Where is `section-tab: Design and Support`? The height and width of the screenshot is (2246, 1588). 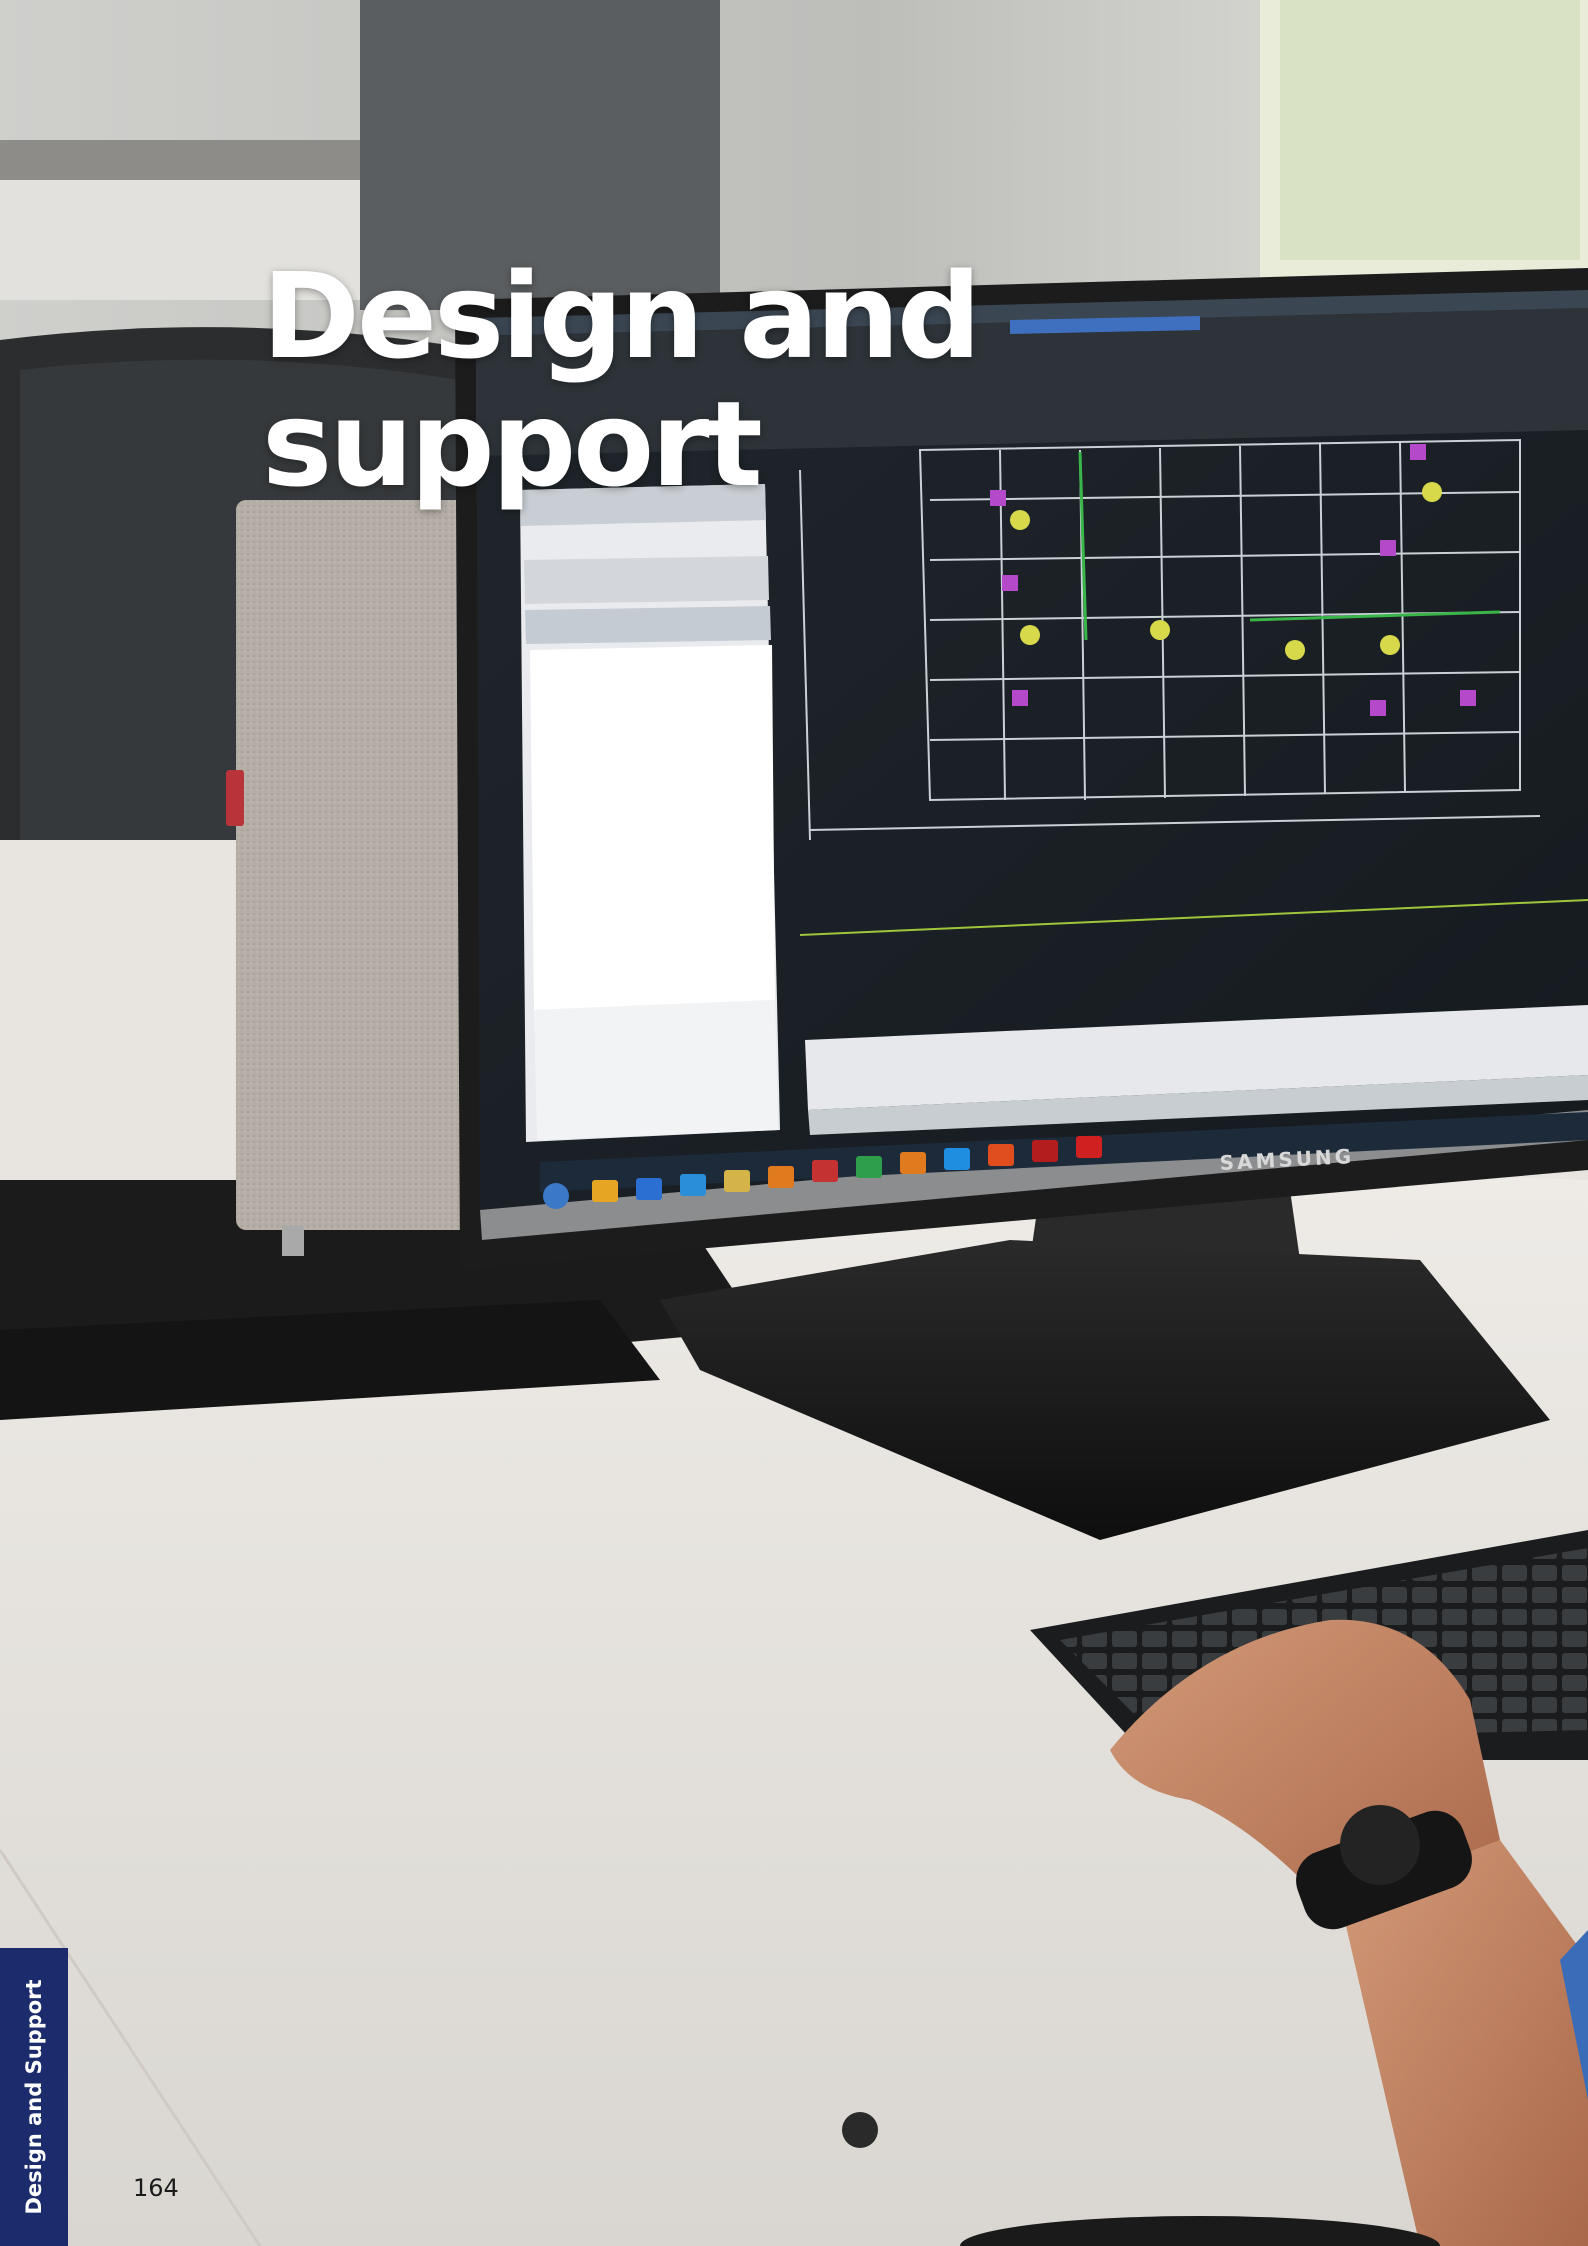 section-tab: Design and Support is located at coordinates (34, 2097).